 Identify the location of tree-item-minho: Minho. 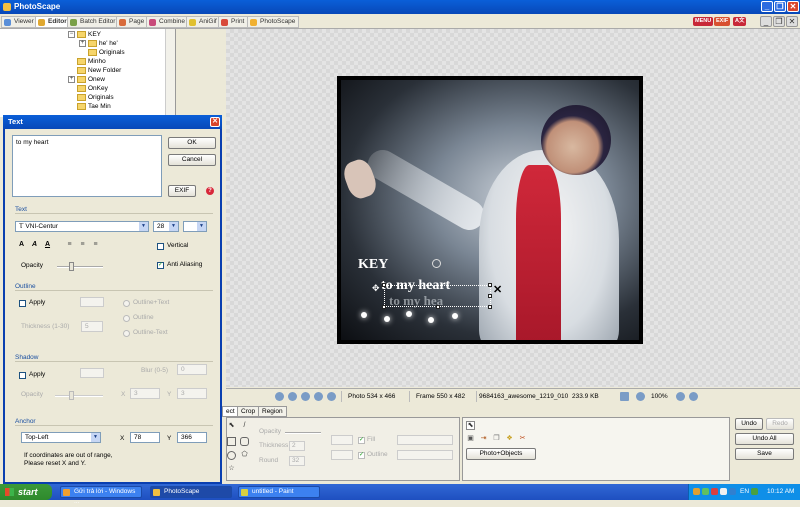
(91, 61).